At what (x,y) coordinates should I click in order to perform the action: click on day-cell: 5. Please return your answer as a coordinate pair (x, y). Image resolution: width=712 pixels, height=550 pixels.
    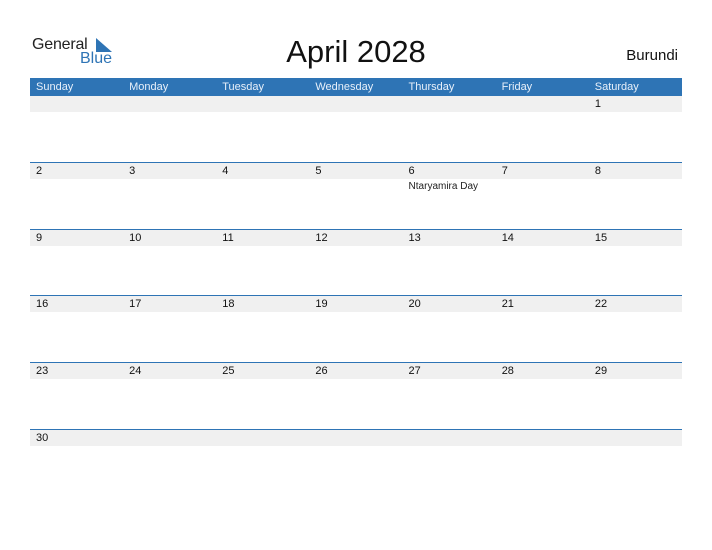
    Looking at the image, I should click on (355, 196).